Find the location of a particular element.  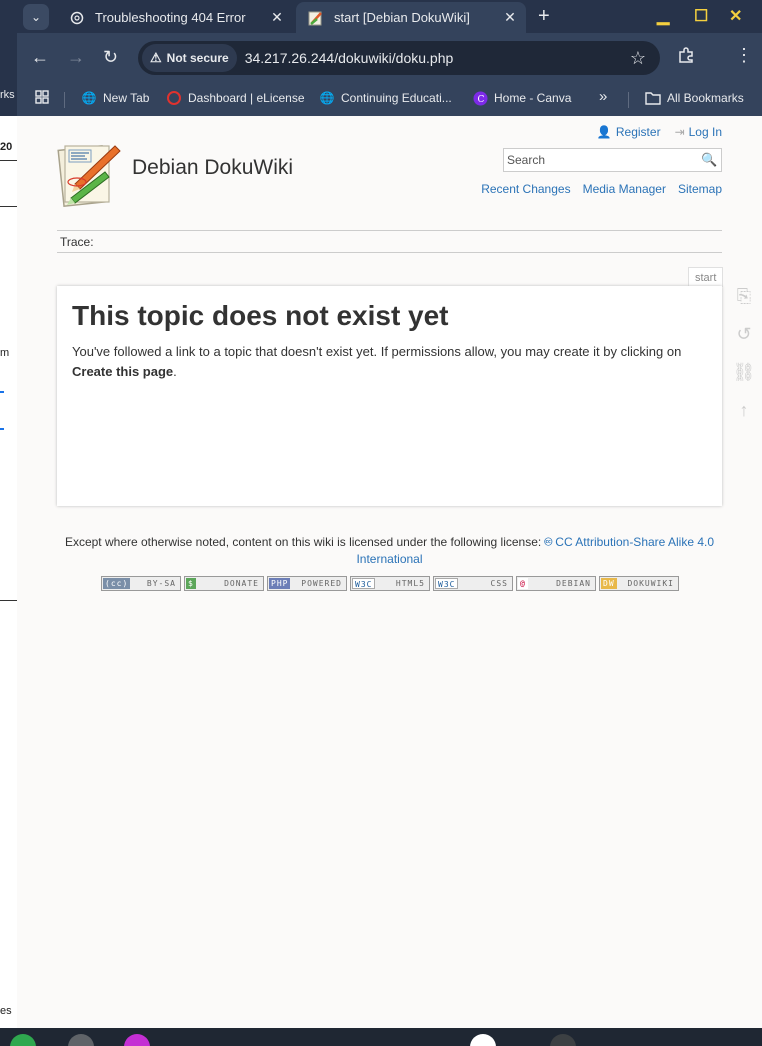

search-box: Search 🔍 is located at coordinates (612, 160).